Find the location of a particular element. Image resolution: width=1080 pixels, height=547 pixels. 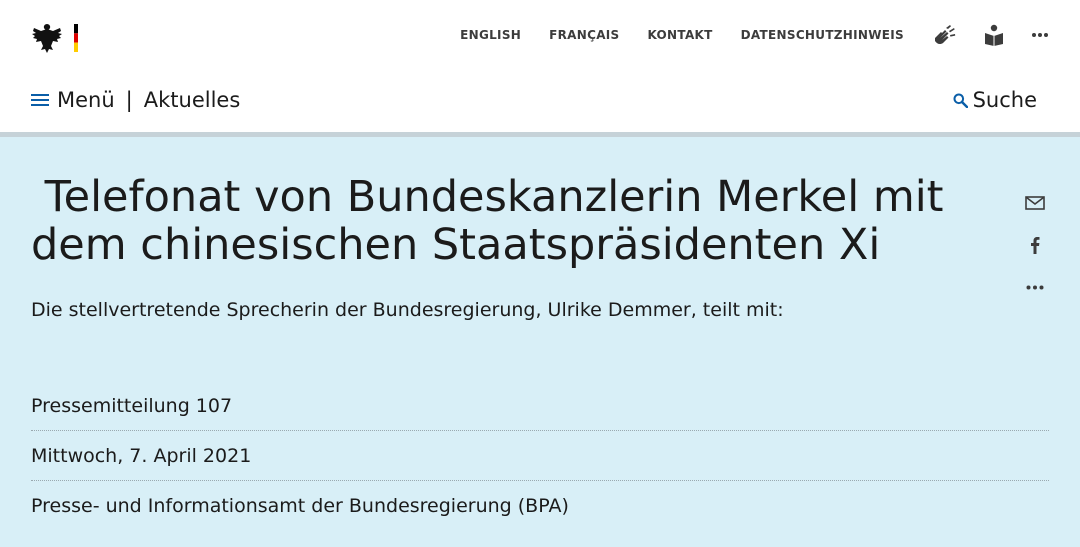

search-button: Suche is located at coordinates (995, 100).